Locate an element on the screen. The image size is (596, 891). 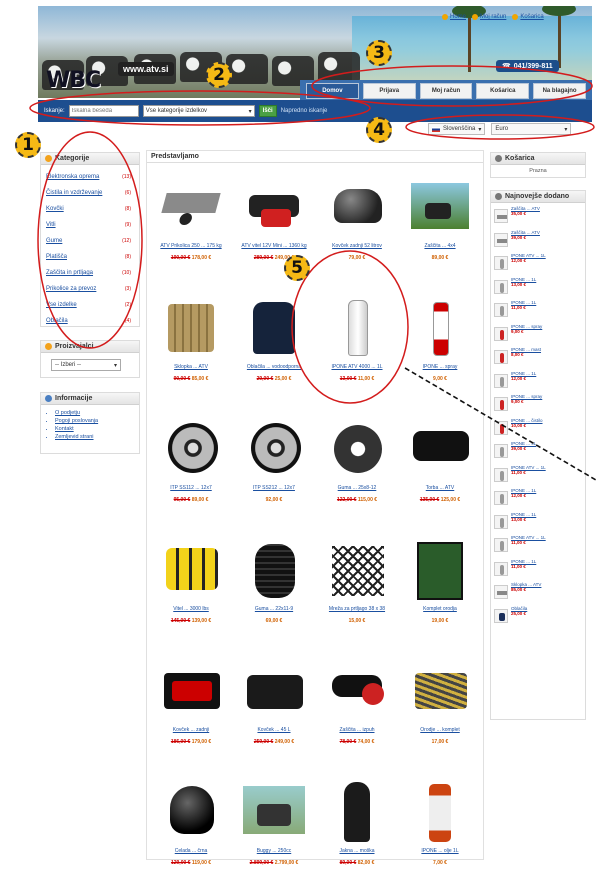
product-name: IPONE ATV 4000 ... 1L is located at coordinates (357, 370).